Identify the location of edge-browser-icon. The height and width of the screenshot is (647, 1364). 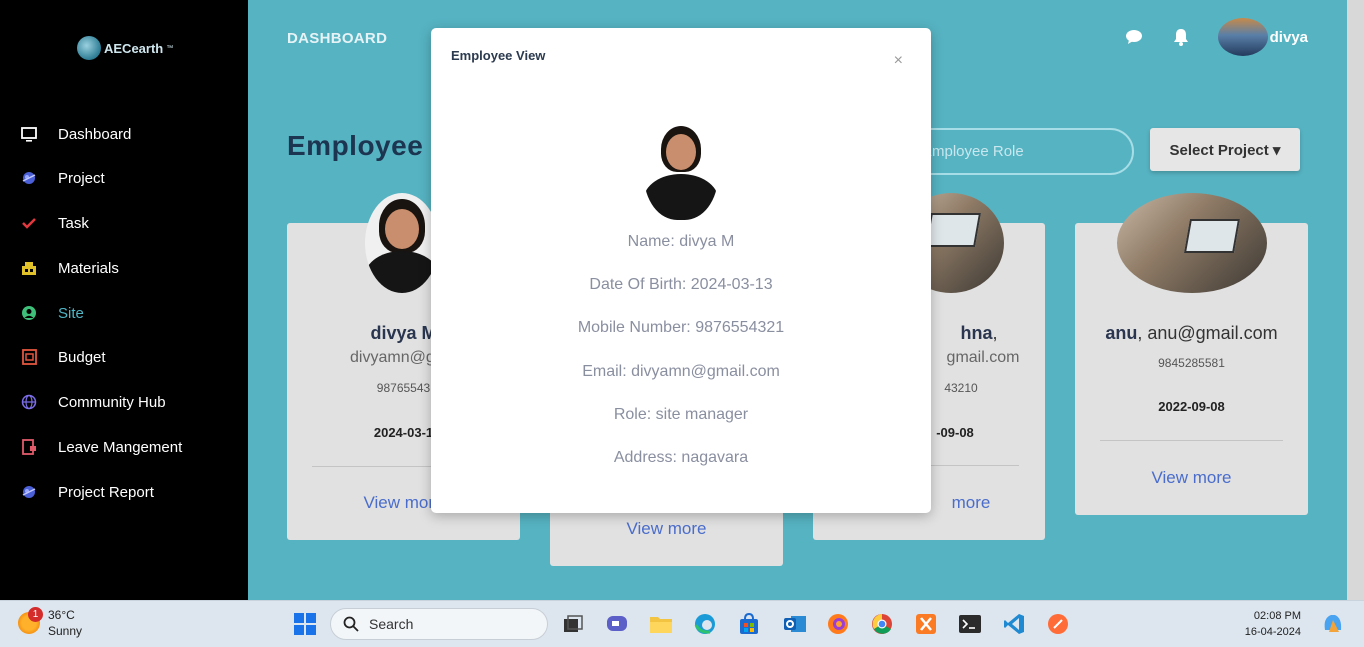
(705, 624).